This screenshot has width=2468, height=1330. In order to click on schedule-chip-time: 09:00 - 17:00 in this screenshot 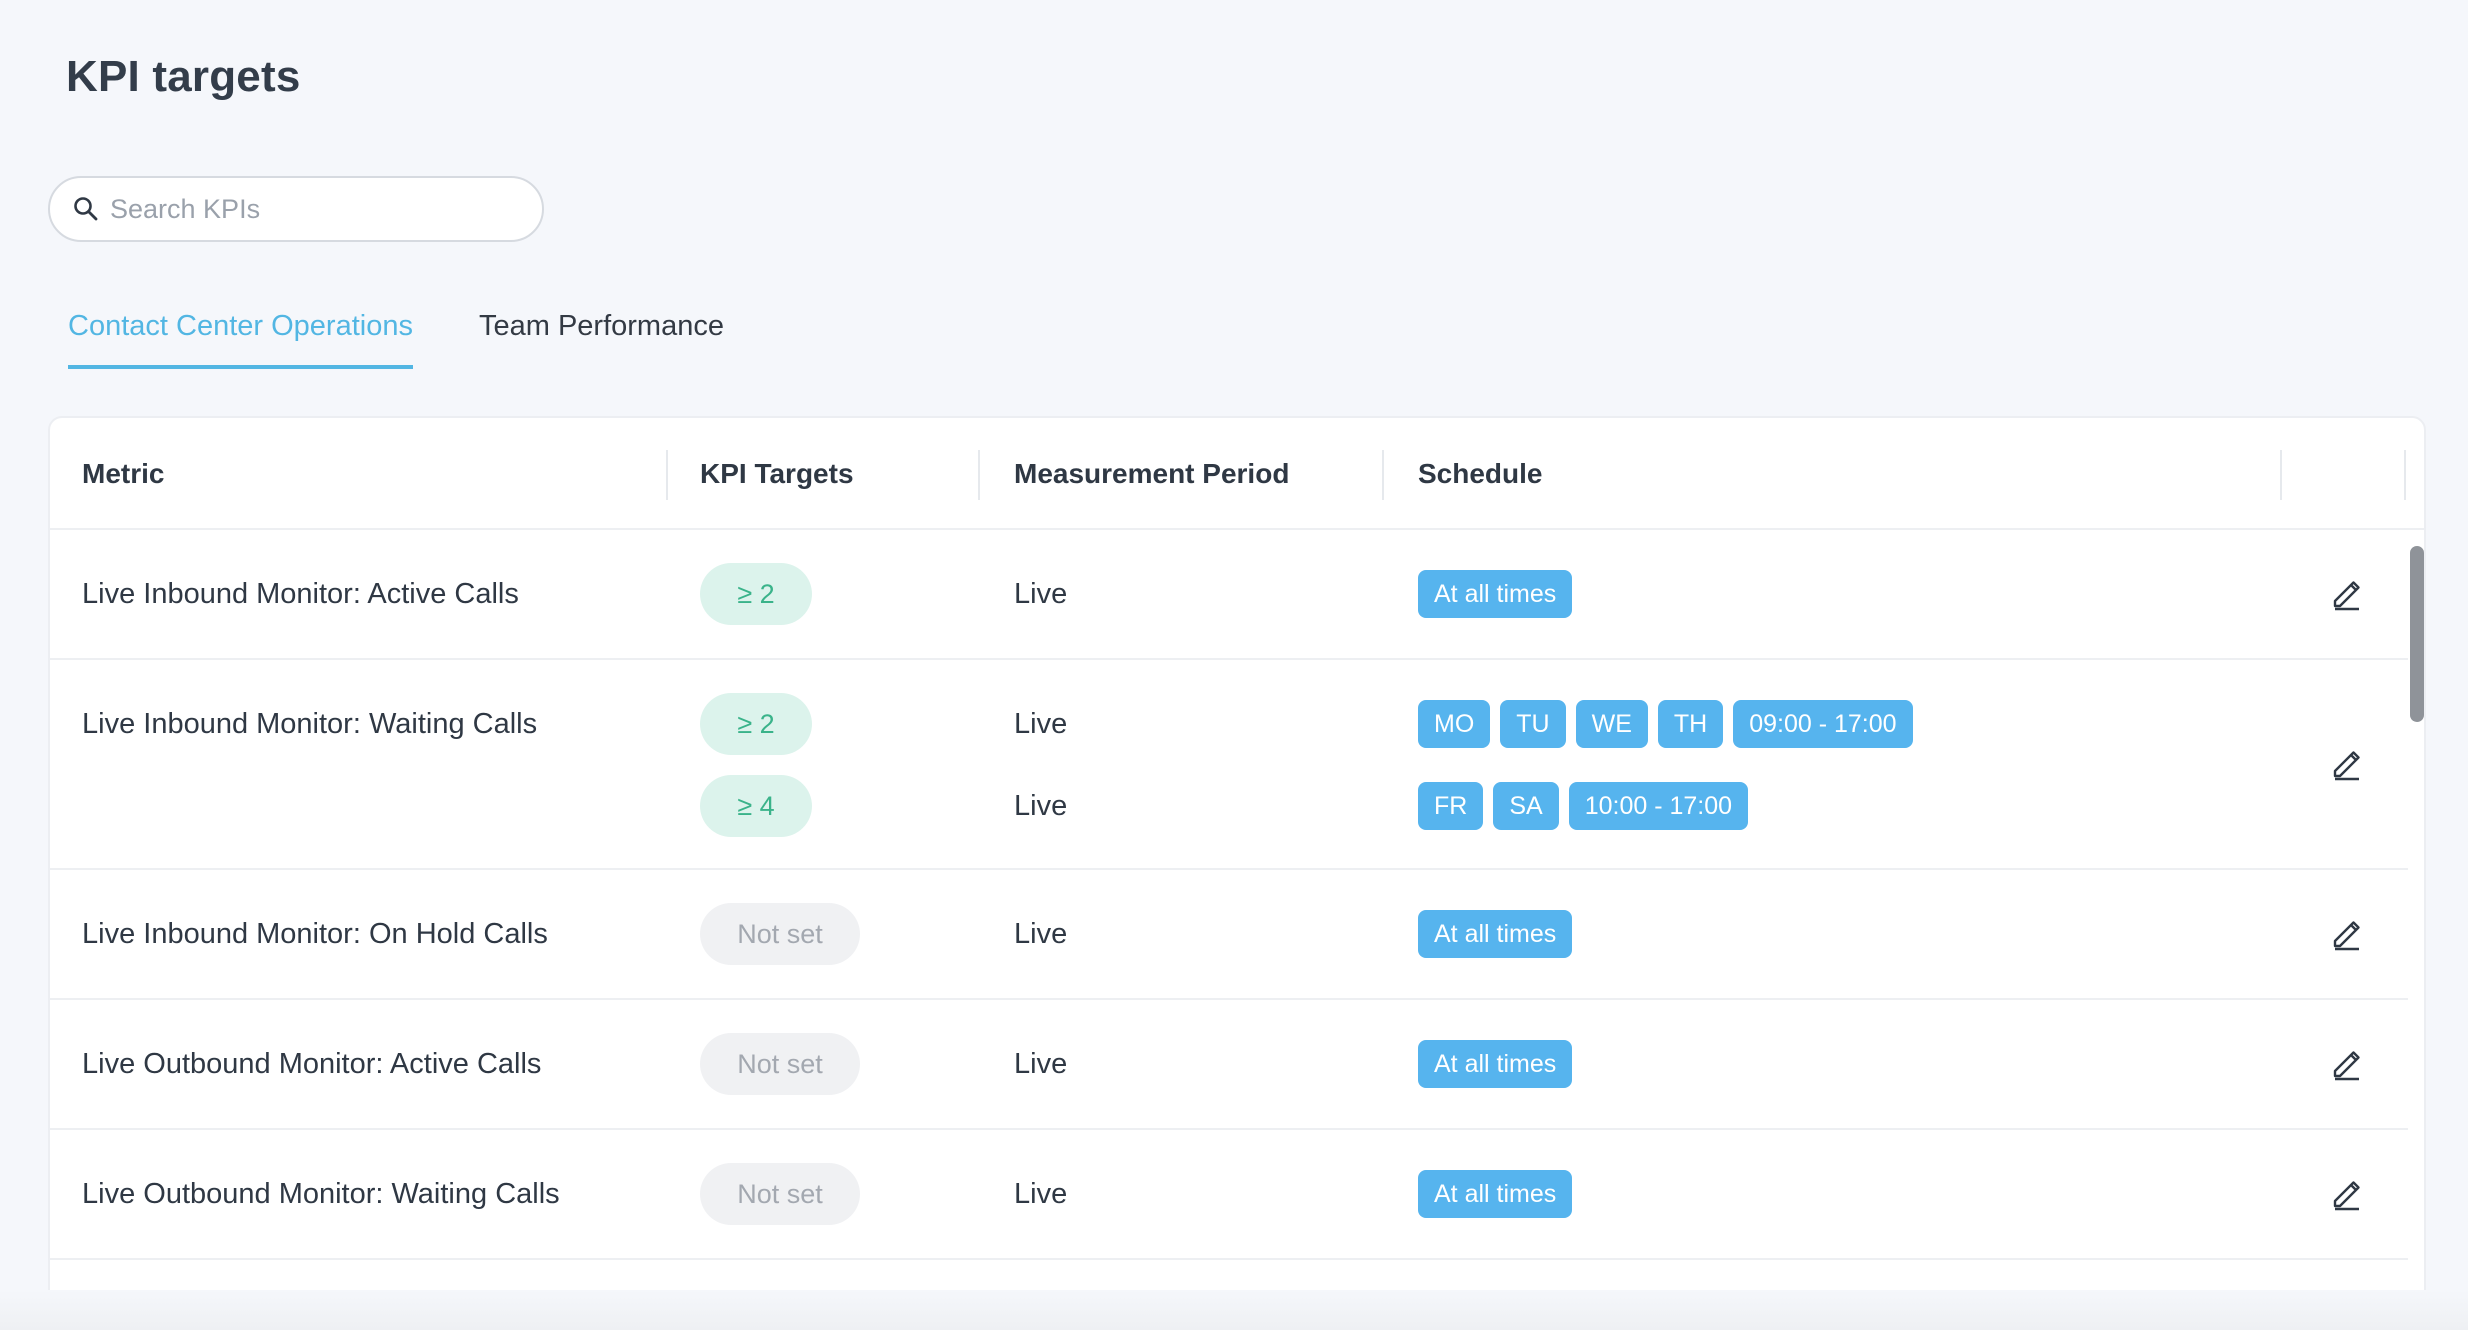, I will do `click(1823, 724)`.